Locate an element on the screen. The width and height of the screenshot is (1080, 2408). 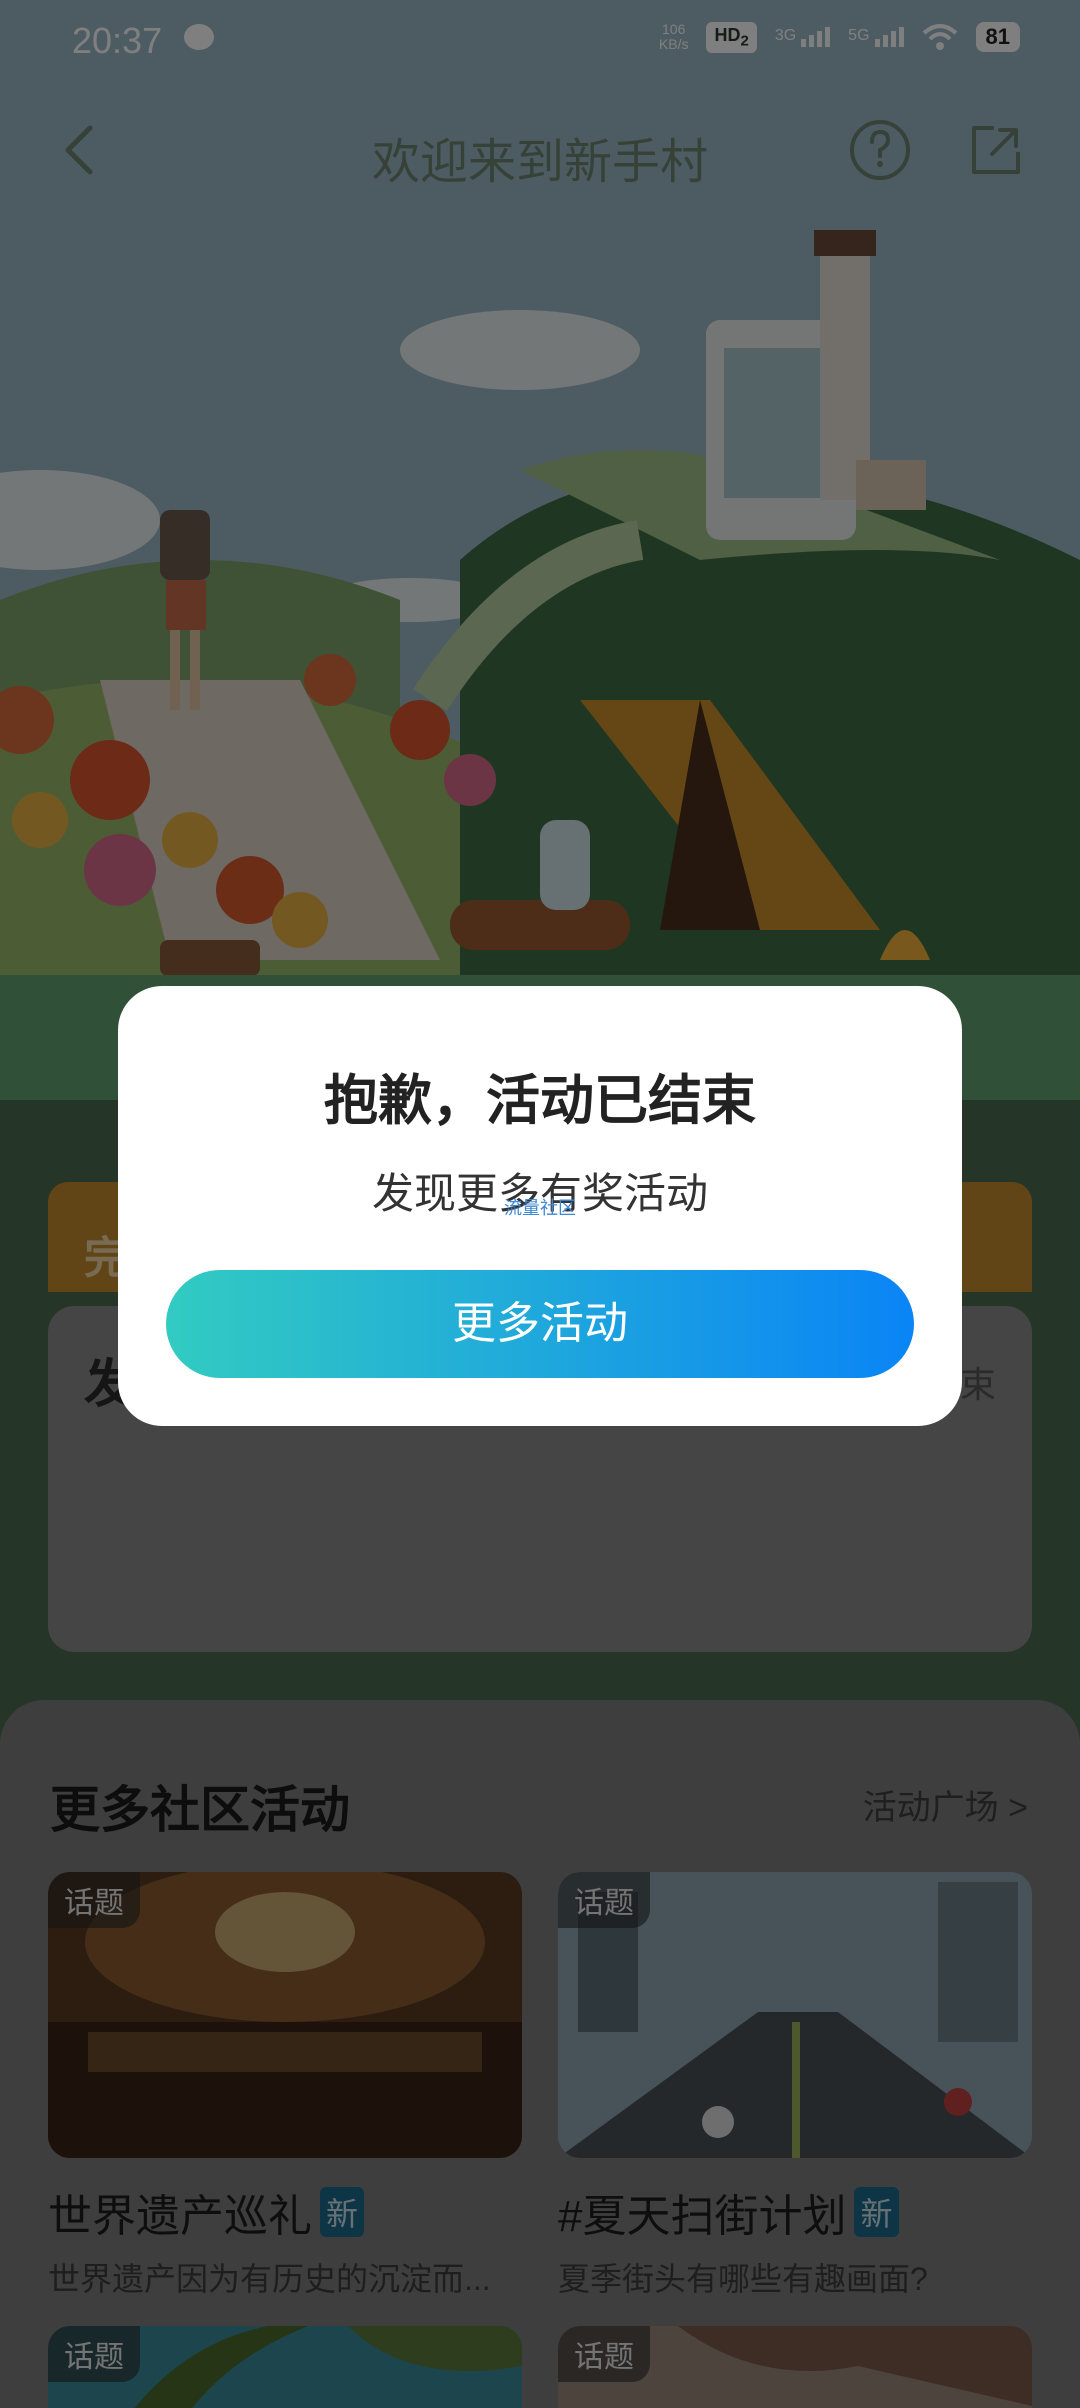
home-indicator is located at coordinates (540, 2405).